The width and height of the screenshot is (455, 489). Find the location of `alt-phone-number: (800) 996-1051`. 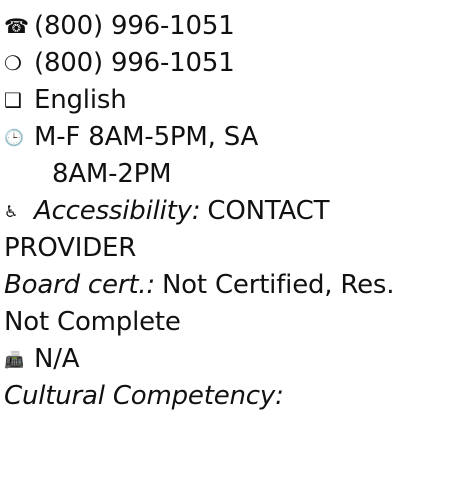

alt-phone-number: (800) 996-1051 is located at coordinates (134, 63).